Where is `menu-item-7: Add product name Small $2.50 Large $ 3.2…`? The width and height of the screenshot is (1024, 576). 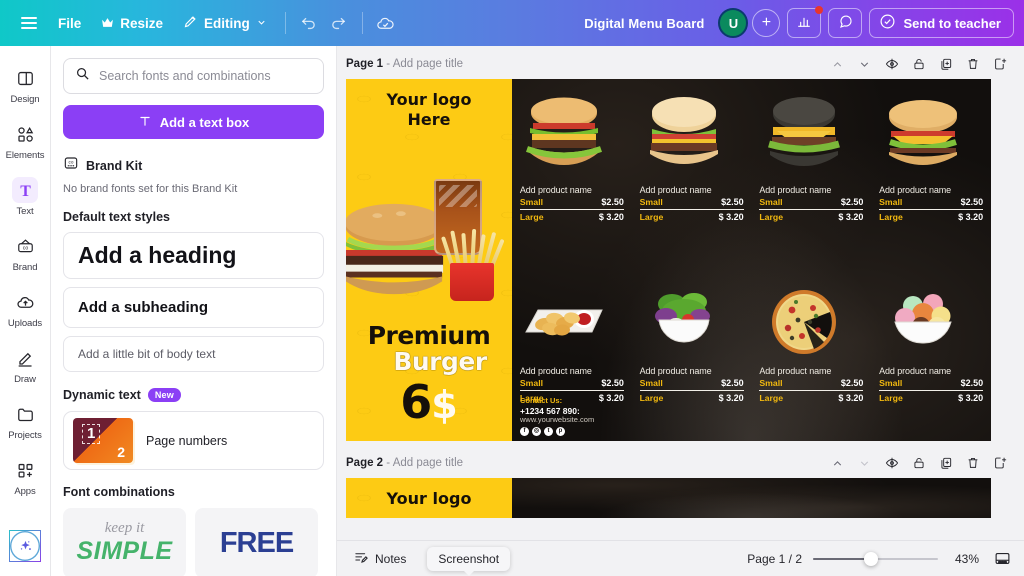 menu-item-7: Add product name Small $2.50 Large $ 3.2… is located at coordinates (812, 350).